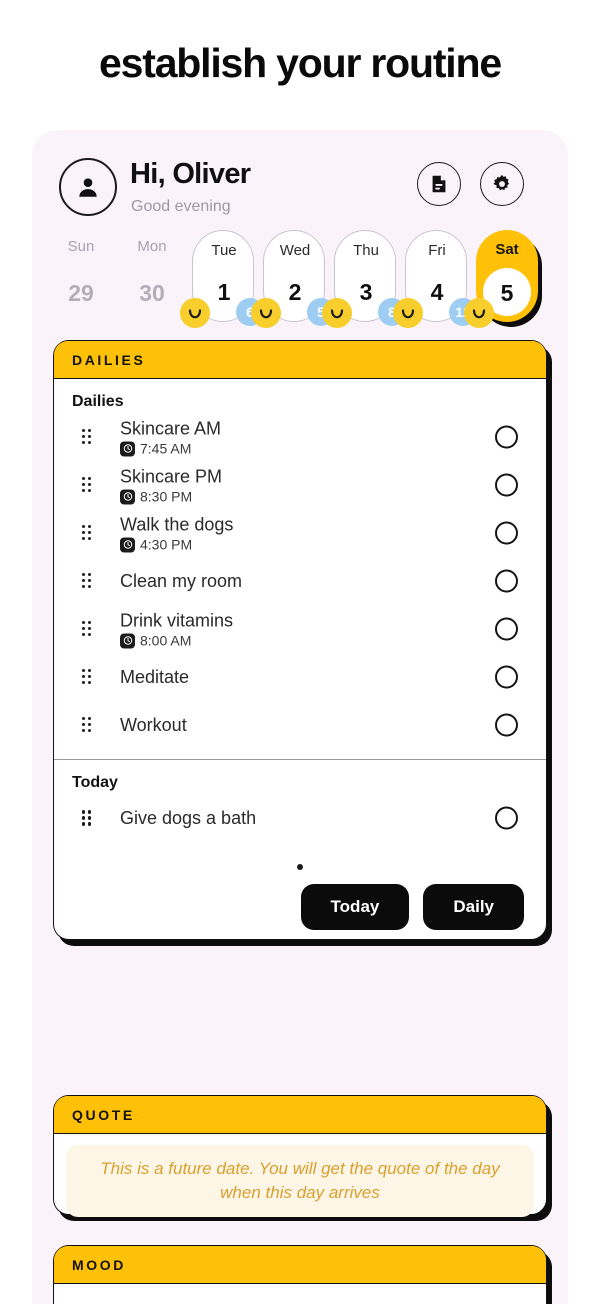 Image resolution: width=600 pixels, height=1304 pixels. I want to click on dailies-card-header-label: DAILIES, so click(109, 359).